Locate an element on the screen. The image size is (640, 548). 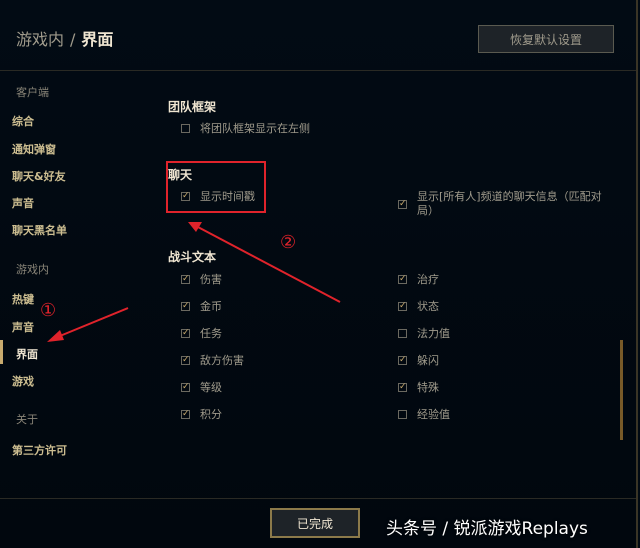
annotation-arrows is located at coordinates (194, 282).